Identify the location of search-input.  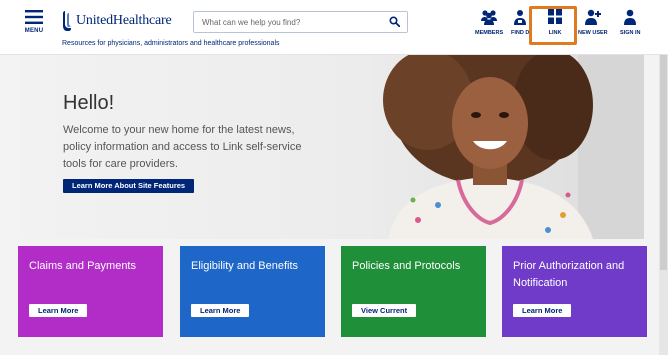
(288, 22).